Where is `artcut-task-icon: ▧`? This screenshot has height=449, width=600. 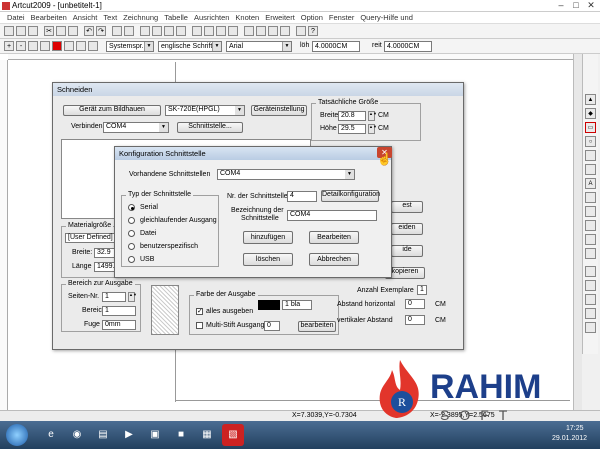 artcut-task-icon: ▧ is located at coordinates (233, 435).